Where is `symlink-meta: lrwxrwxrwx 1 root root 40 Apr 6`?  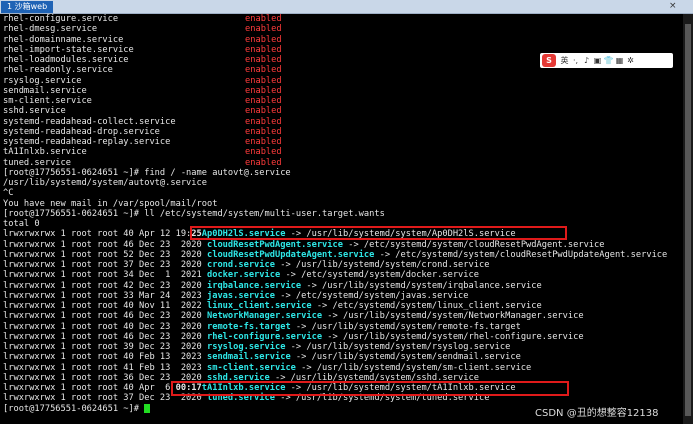 symlink-meta: lrwxrwxrwx 1 root root 40 Apr 6 is located at coordinates (89, 388).